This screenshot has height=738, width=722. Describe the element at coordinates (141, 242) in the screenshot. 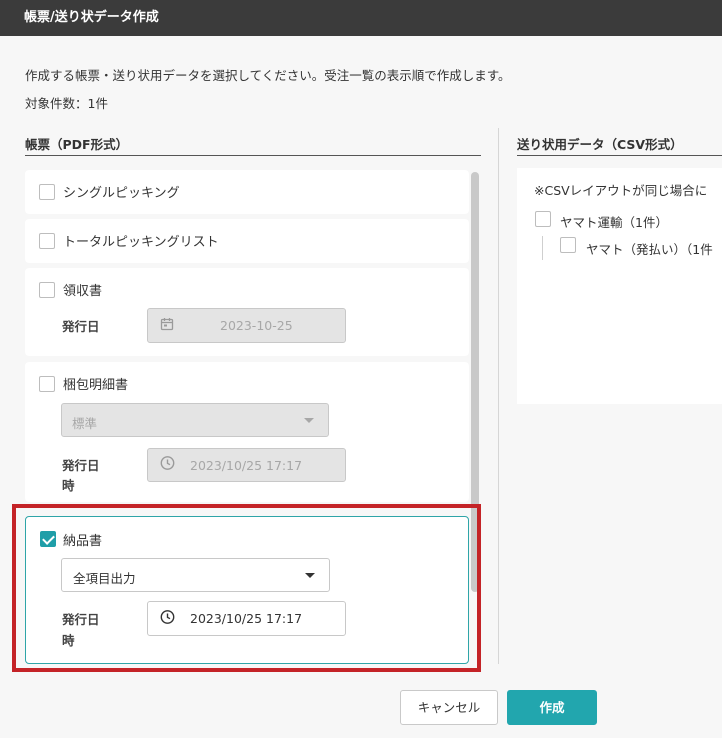

I see `total-picking-label: トータルピッキングリスト` at that location.